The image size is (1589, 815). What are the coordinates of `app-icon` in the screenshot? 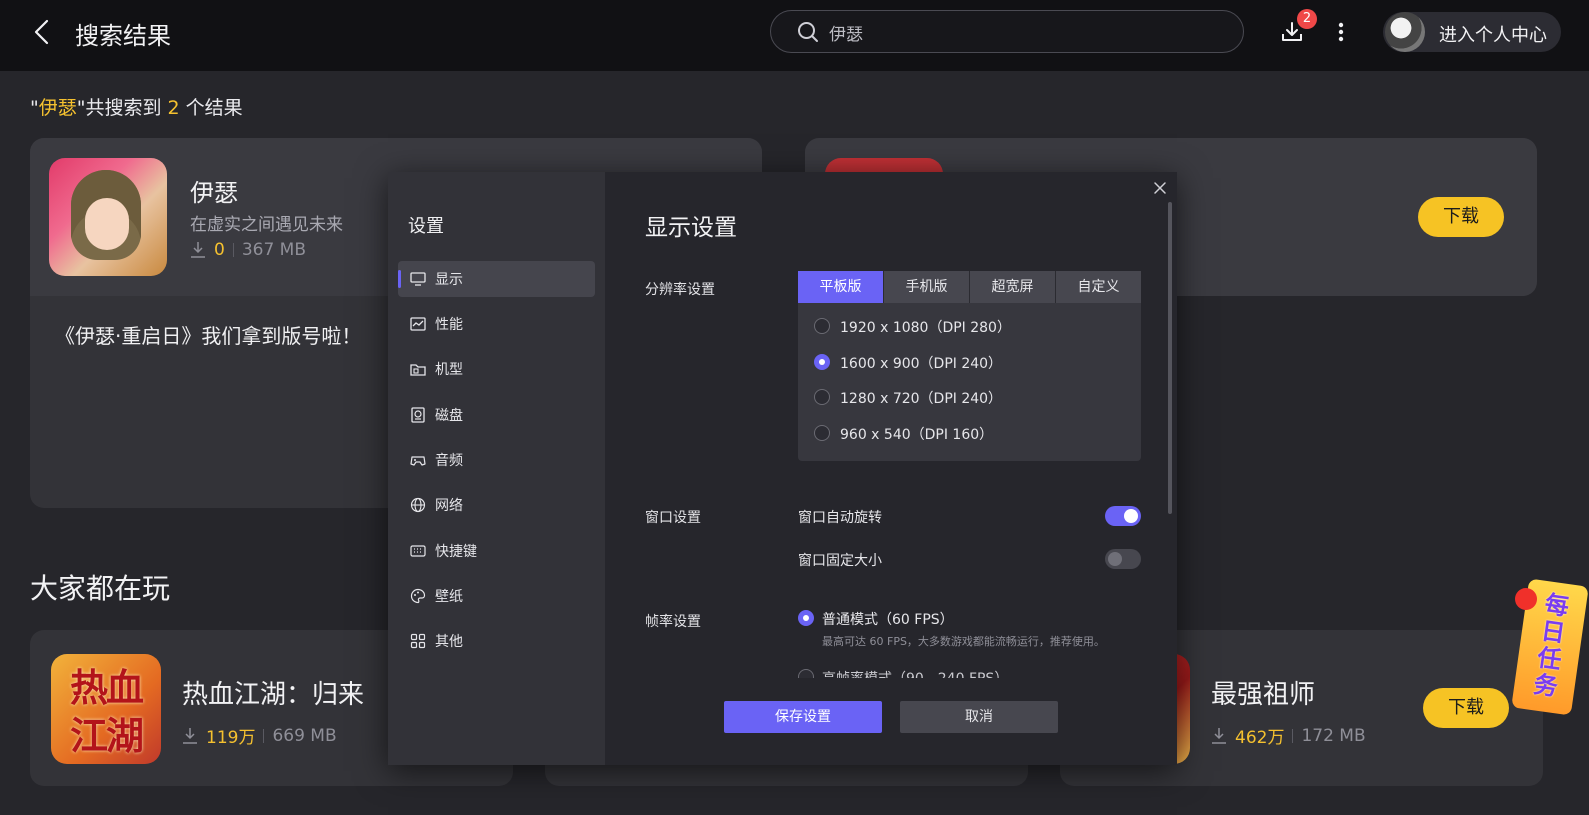 It's located at (108, 217).